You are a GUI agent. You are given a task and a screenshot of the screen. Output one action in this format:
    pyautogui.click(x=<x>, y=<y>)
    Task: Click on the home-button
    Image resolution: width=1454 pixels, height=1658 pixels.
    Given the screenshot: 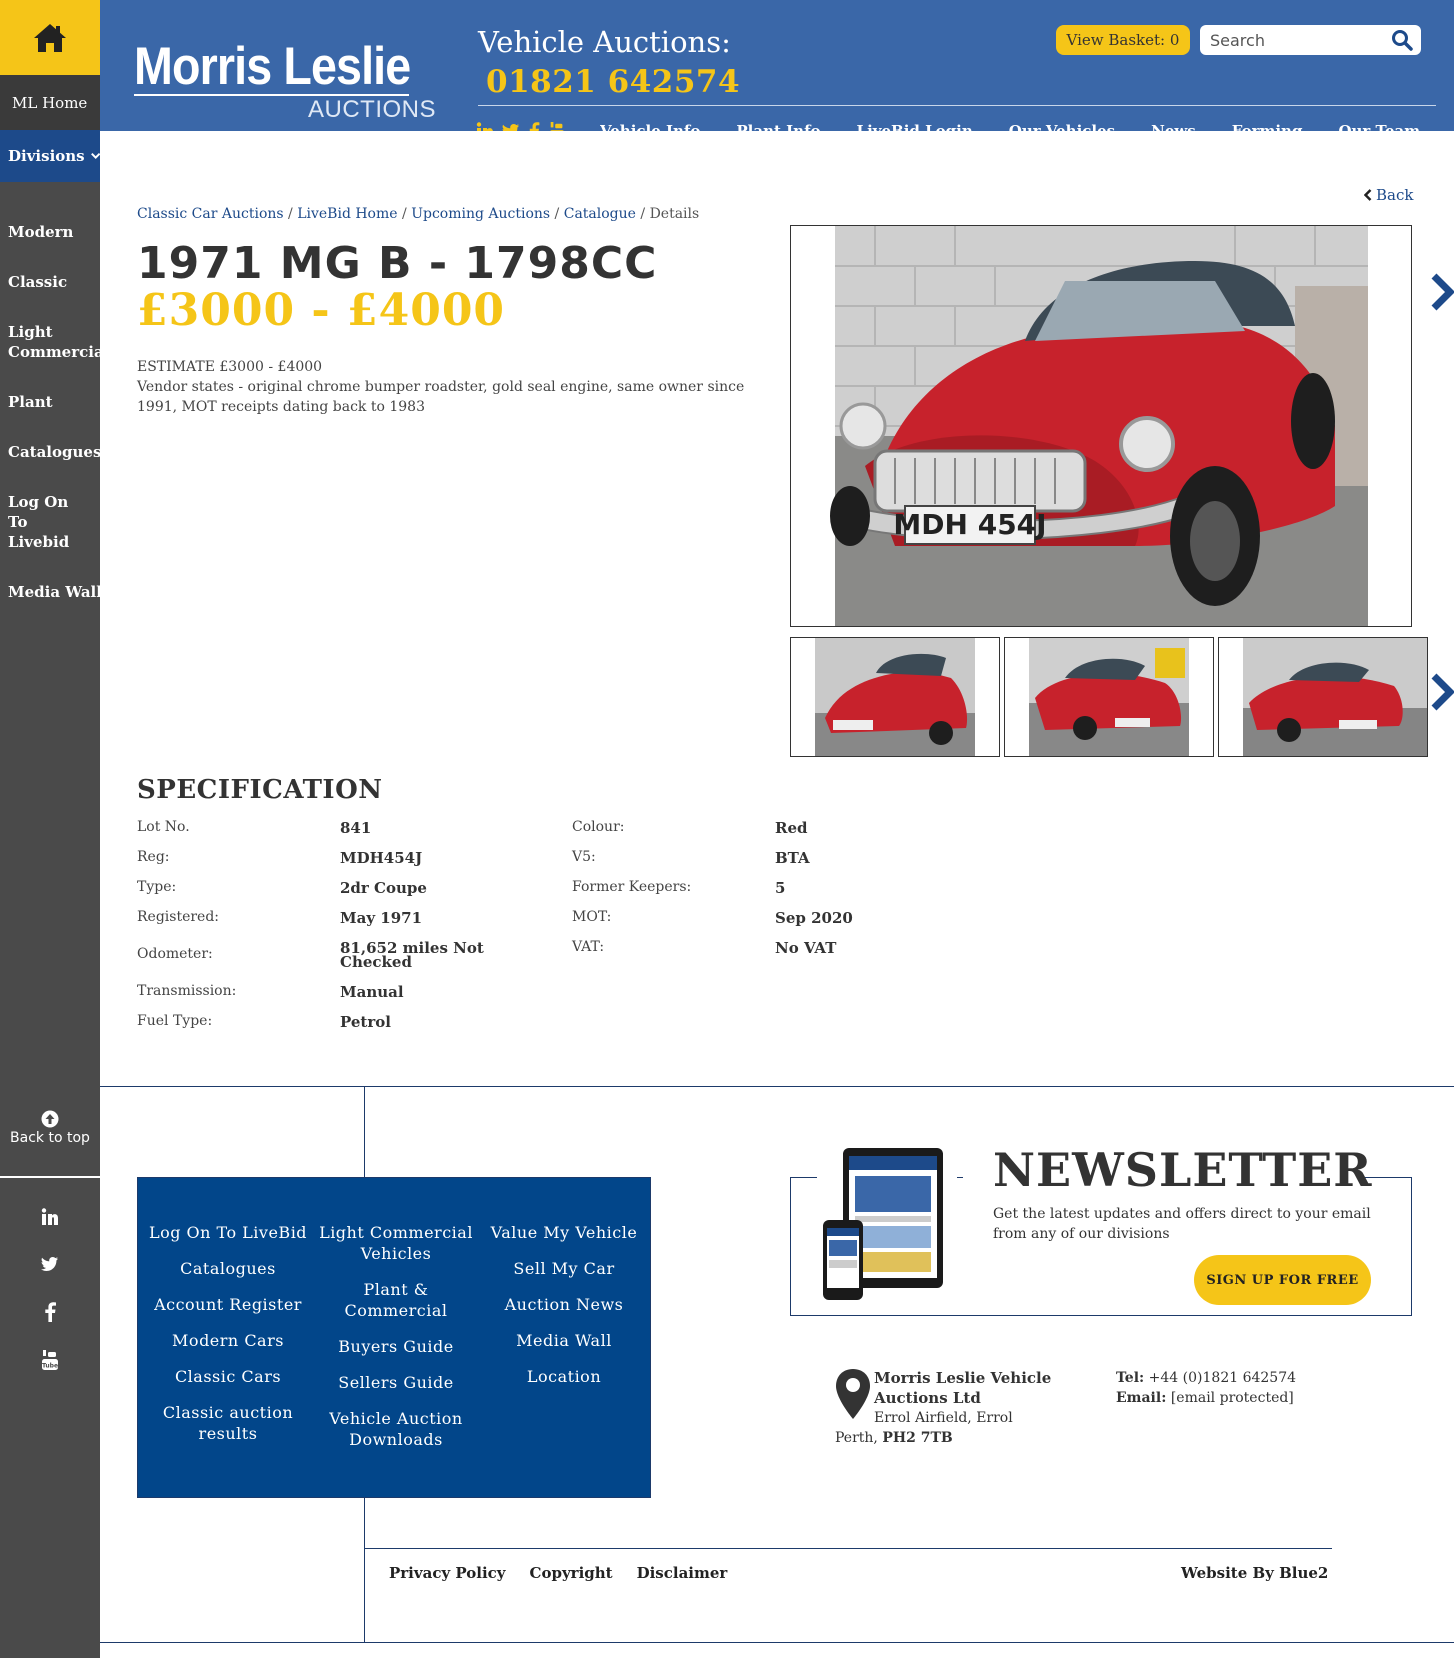 What is the action you would take?
    pyautogui.click(x=50, y=37)
    